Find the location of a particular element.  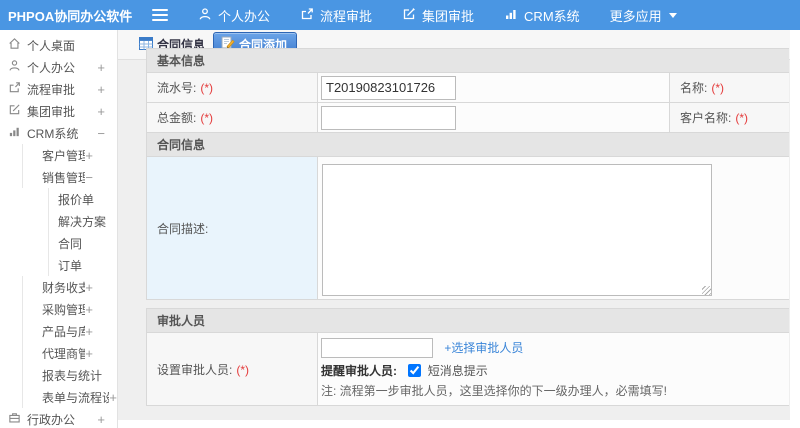

sidebar-item-admin-office: 行政办公 + is located at coordinates (58, 418).